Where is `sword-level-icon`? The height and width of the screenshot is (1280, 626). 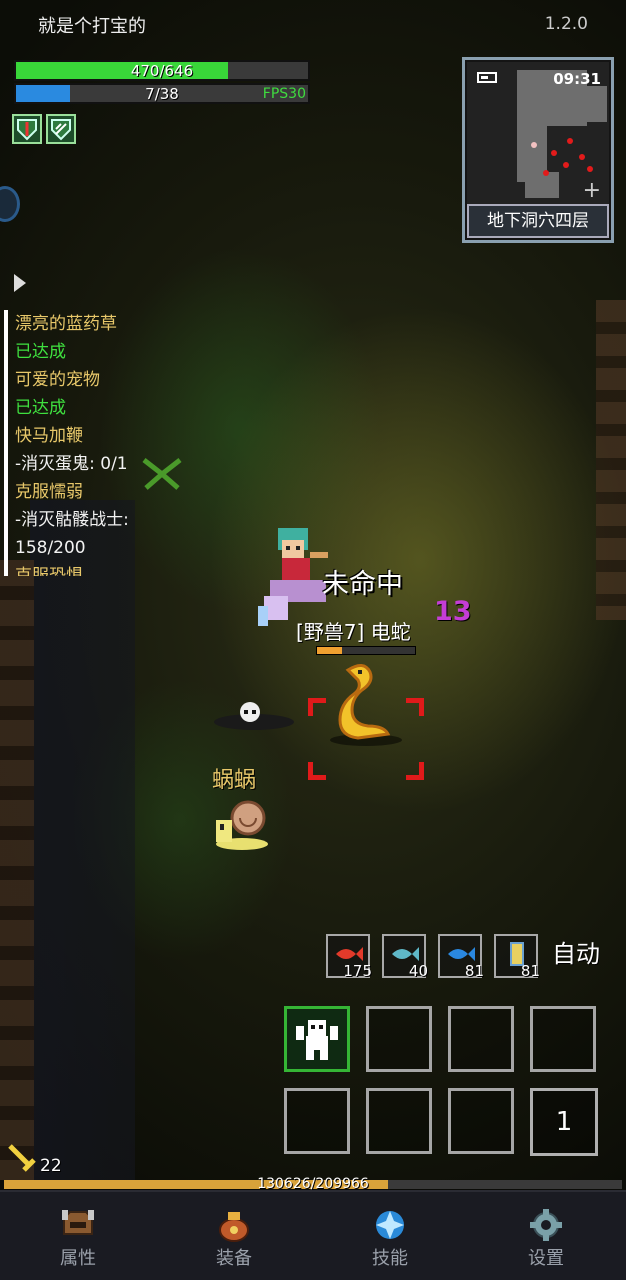
sword-level-icon is located at coordinates (22, 1158).